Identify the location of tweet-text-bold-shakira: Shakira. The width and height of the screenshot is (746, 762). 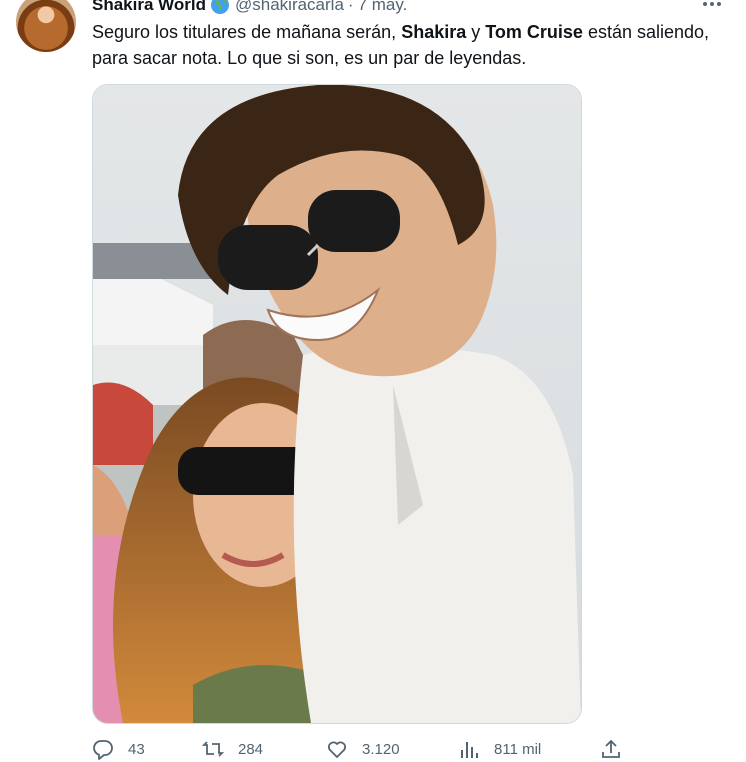
(434, 32).